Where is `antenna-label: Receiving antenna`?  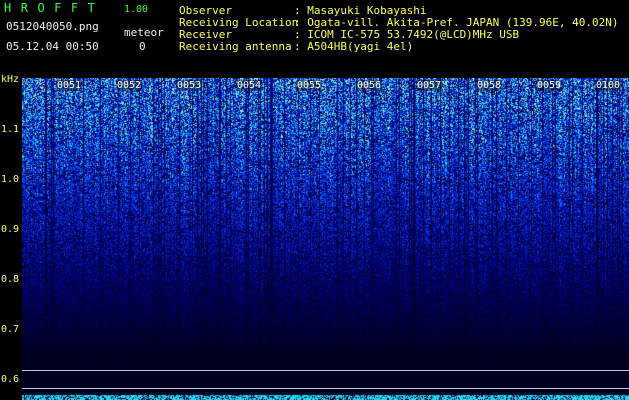
antenna-label: Receiving antenna is located at coordinates (235, 46).